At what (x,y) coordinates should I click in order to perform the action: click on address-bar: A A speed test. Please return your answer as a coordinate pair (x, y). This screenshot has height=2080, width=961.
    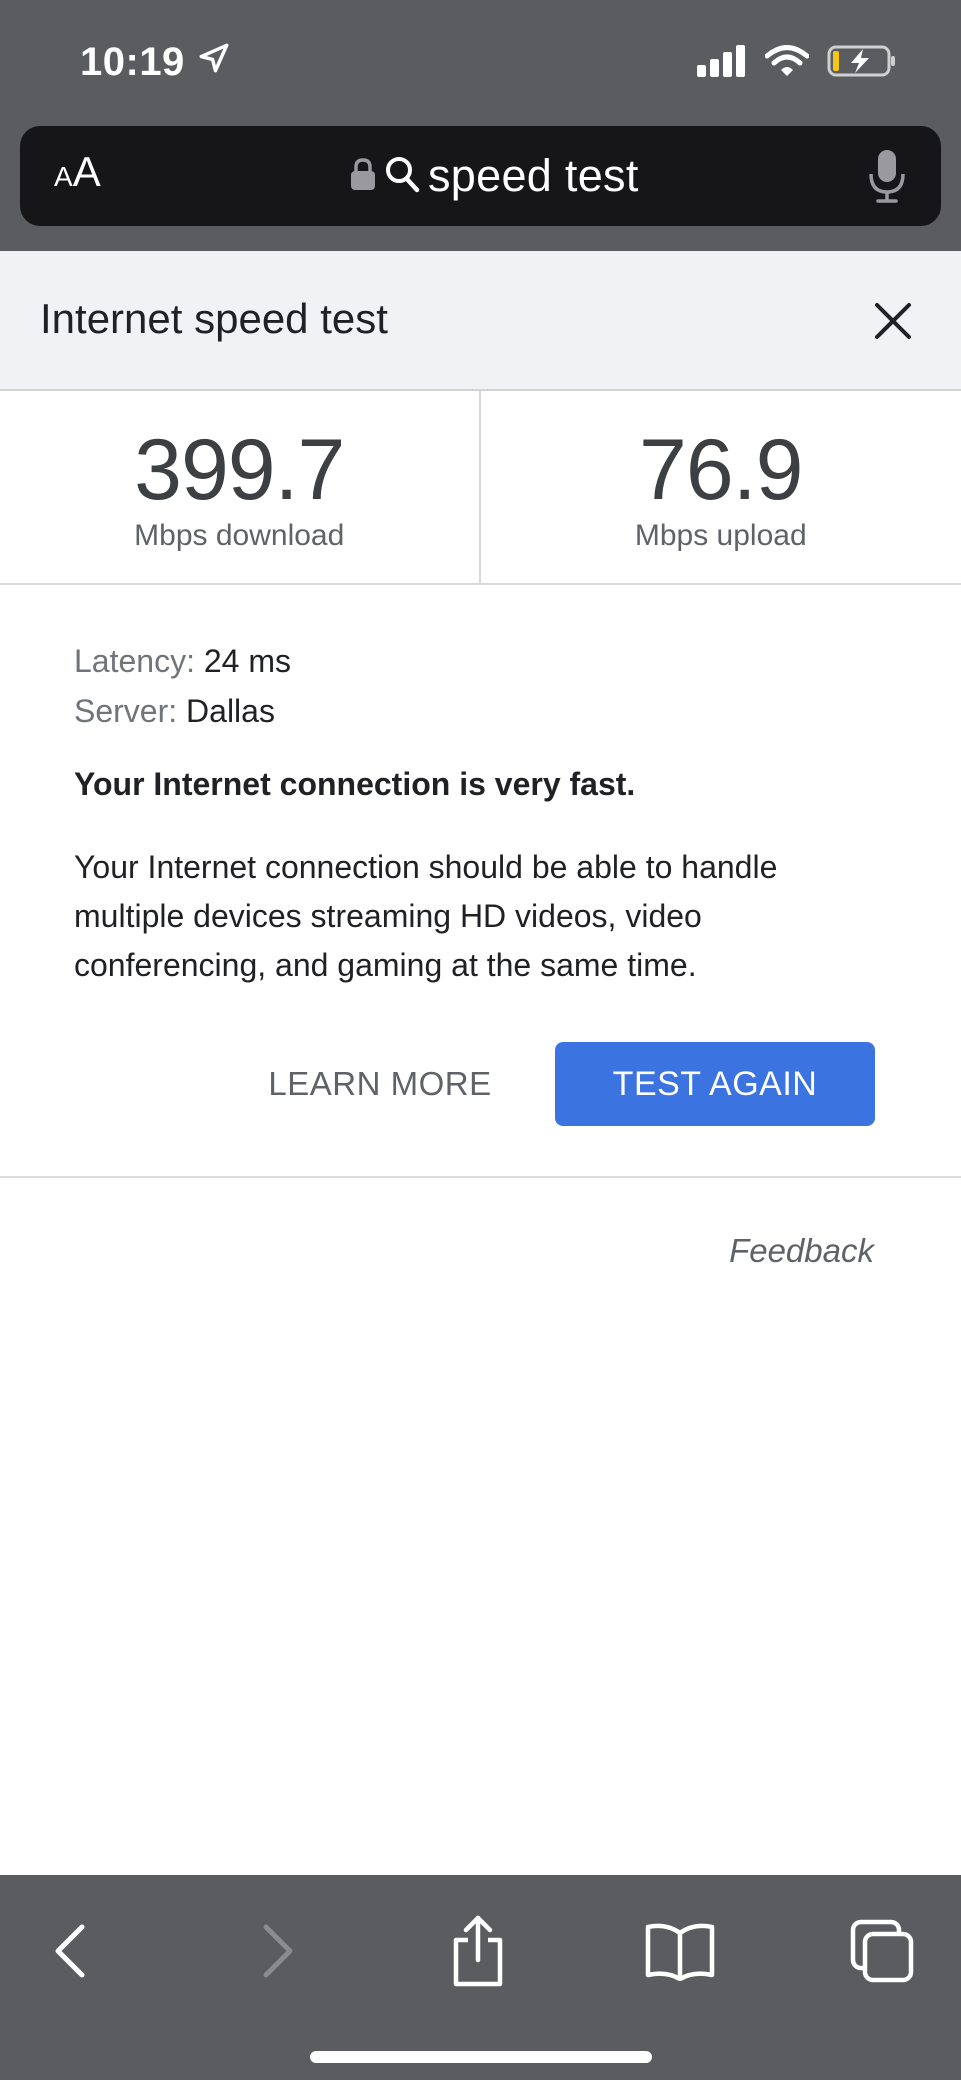
    Looking at the image, I should click on (480, 176).